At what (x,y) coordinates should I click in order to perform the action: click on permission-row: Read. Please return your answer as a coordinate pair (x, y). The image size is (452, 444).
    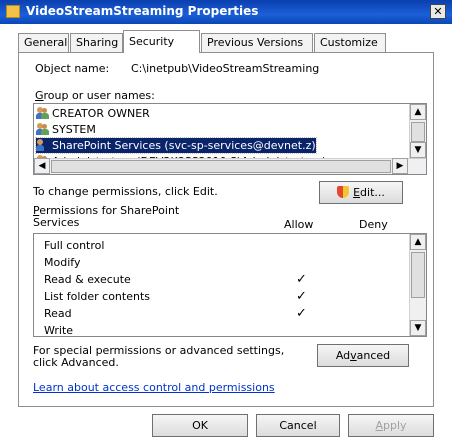
    Looking at the image, I should click on (58, 313).